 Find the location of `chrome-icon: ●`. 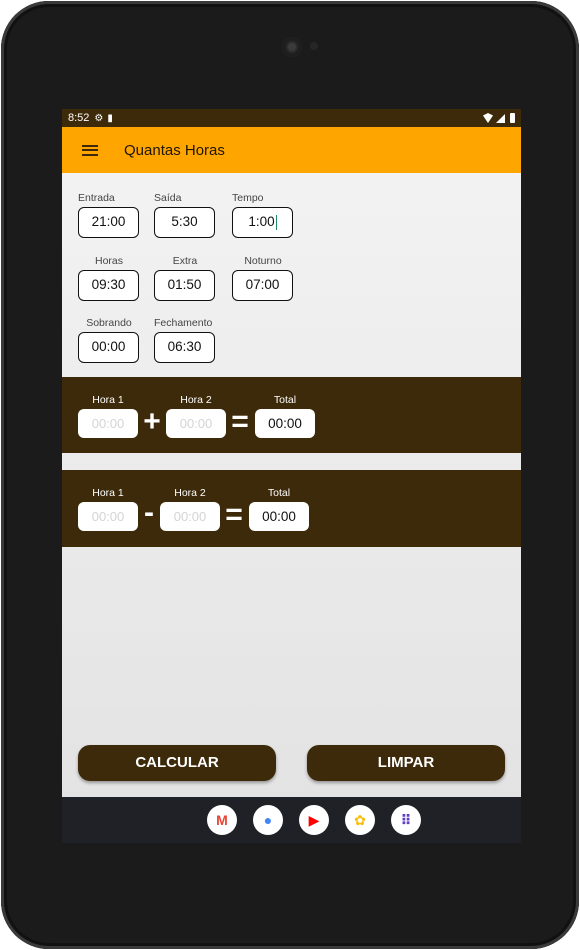

chrome-icon: ● is located at coordinates (268, 820).